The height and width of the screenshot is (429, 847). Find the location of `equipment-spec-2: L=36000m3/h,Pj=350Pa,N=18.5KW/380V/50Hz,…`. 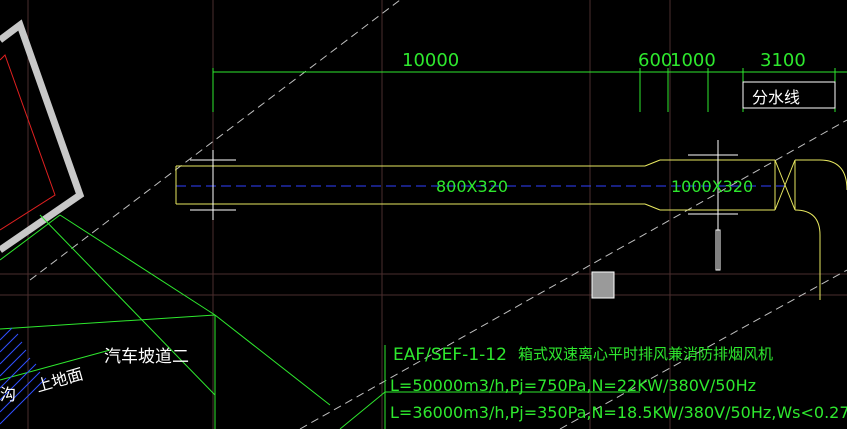

equipment-spec-2: L=36000m3/h,Pj=350Pa,N=18.5KW/380V/50Hz,… is located at coordinates (618, 412).